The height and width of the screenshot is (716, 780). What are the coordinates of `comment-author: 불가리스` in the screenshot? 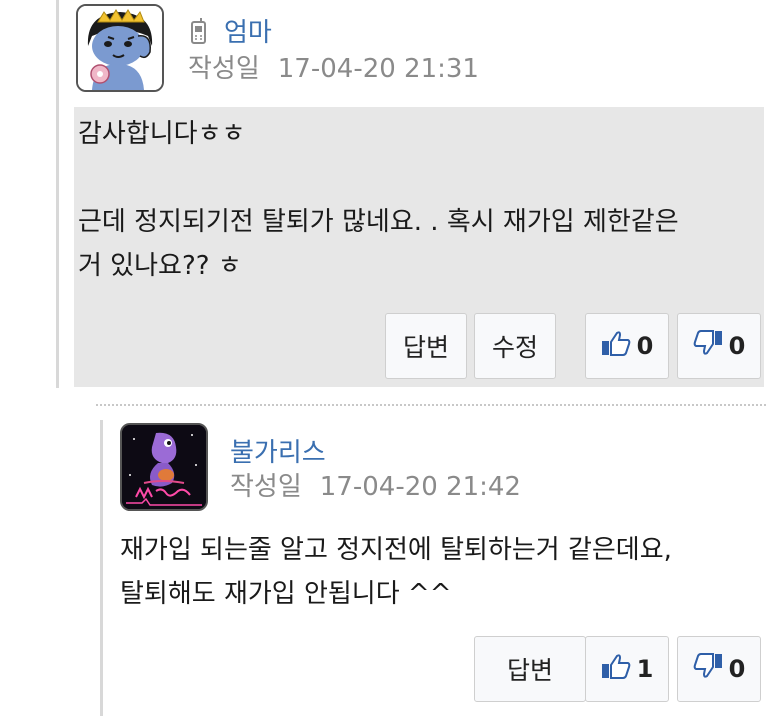 It's located at (278, 450).